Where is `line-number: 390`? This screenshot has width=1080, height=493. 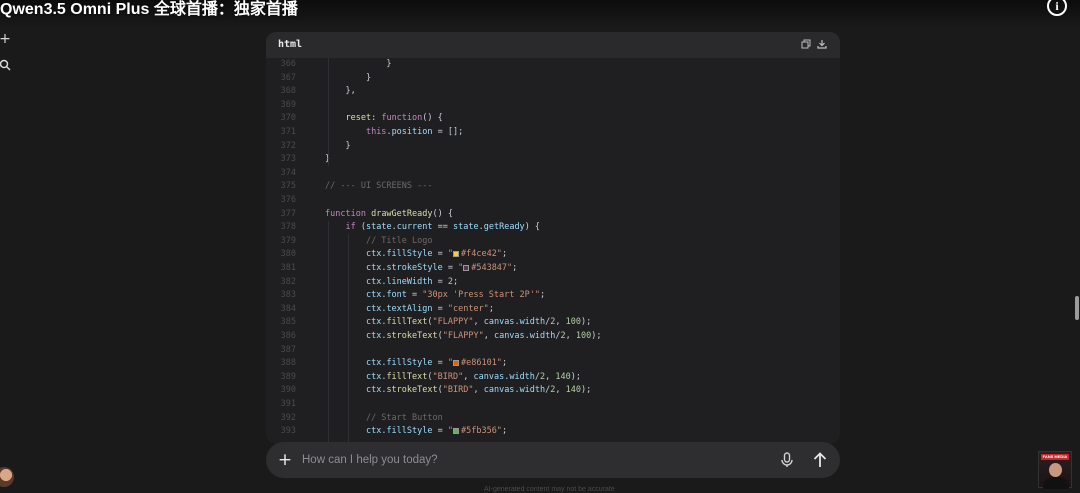 line-number: 390 is located at coordinates (288, 390).